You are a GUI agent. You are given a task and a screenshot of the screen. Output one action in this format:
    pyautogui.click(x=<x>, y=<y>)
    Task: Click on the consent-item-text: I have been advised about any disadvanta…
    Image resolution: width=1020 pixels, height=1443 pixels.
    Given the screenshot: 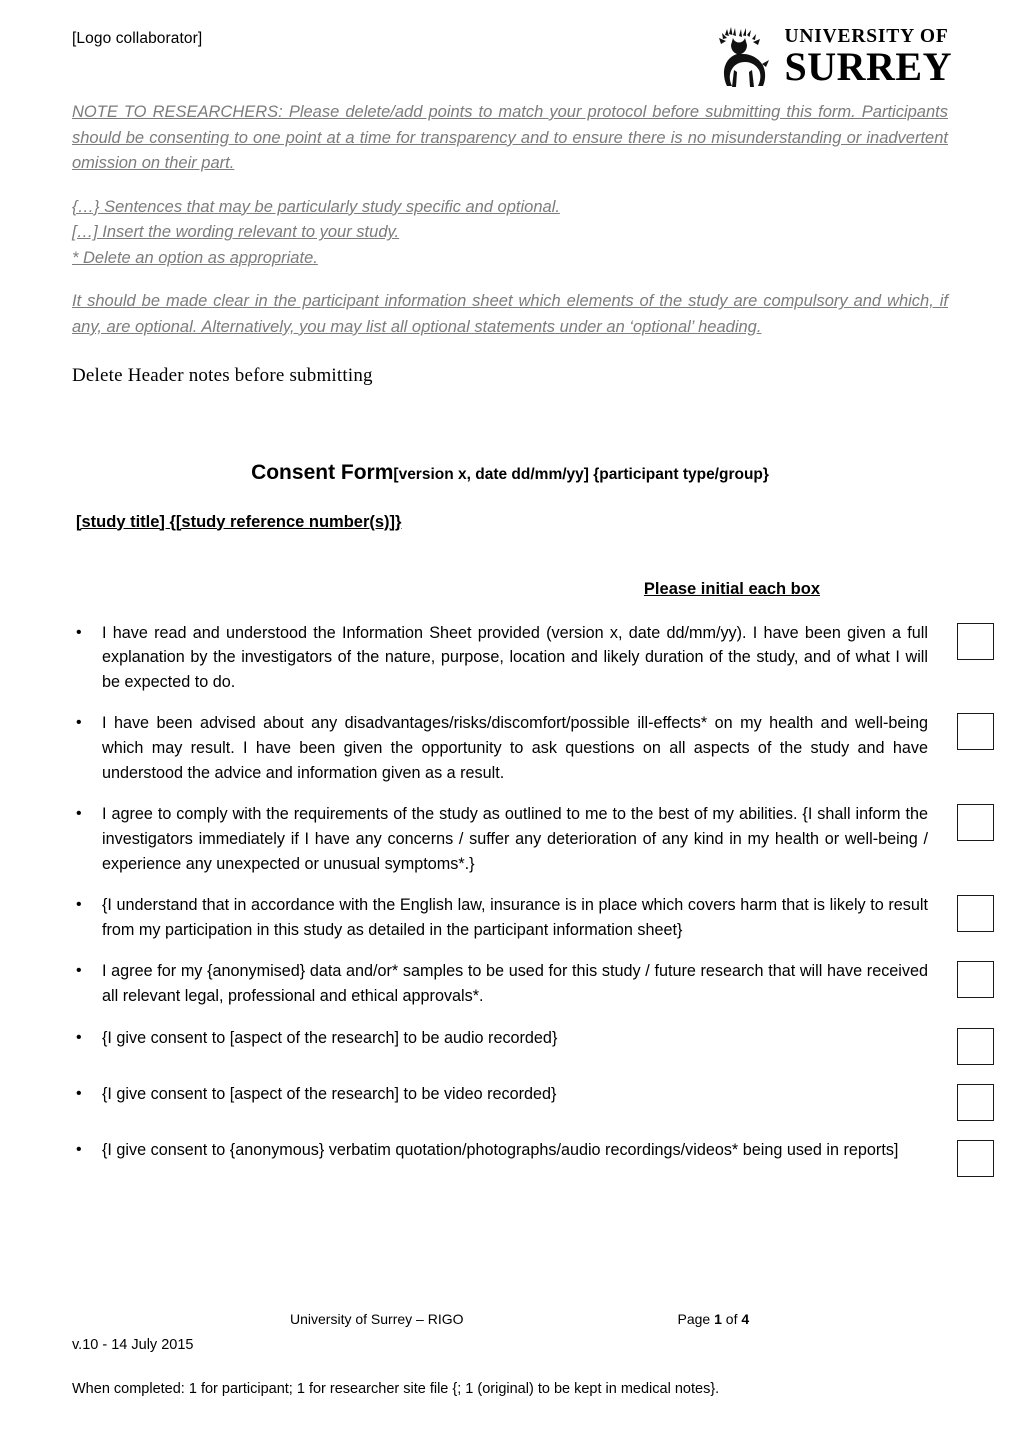 What is the action you would take?
    pyautogui.click(x=515, y=748)
    